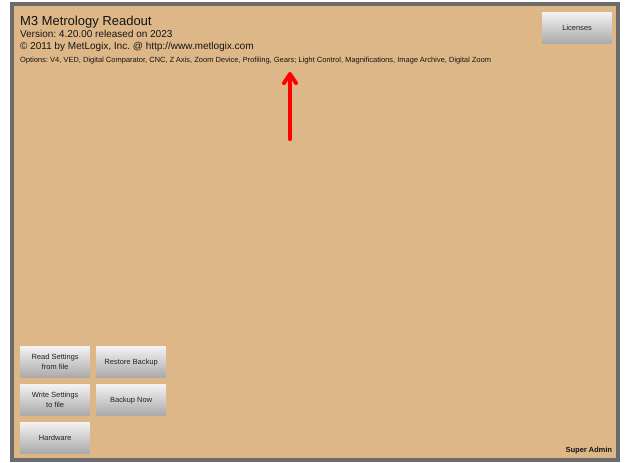 The height and width of the screenshot is (463, 626). What do you see at coordinates (86, 20) in the screenshot?
I see `app-title: M3 Metrology Readout` at bounding box center [86, 20].